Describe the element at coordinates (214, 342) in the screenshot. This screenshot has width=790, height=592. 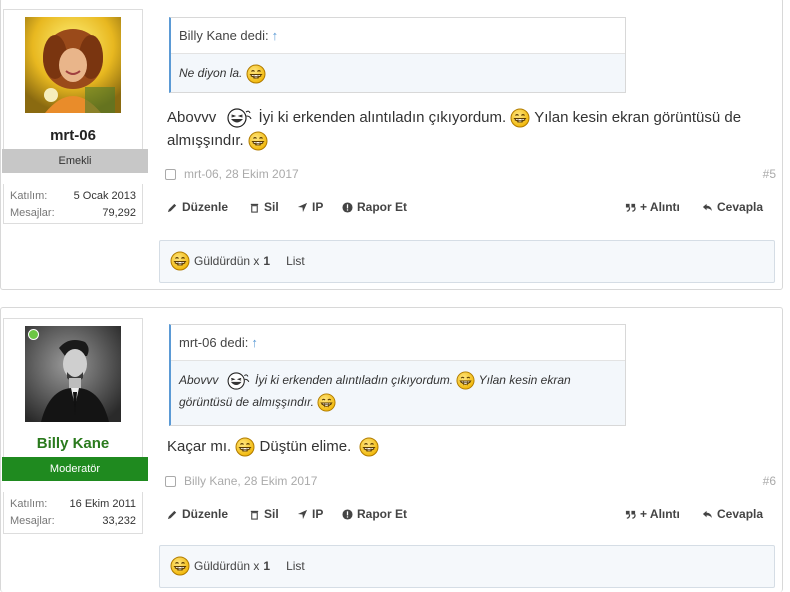
I see `quote-author: mrt-06 dedi:` at that location.